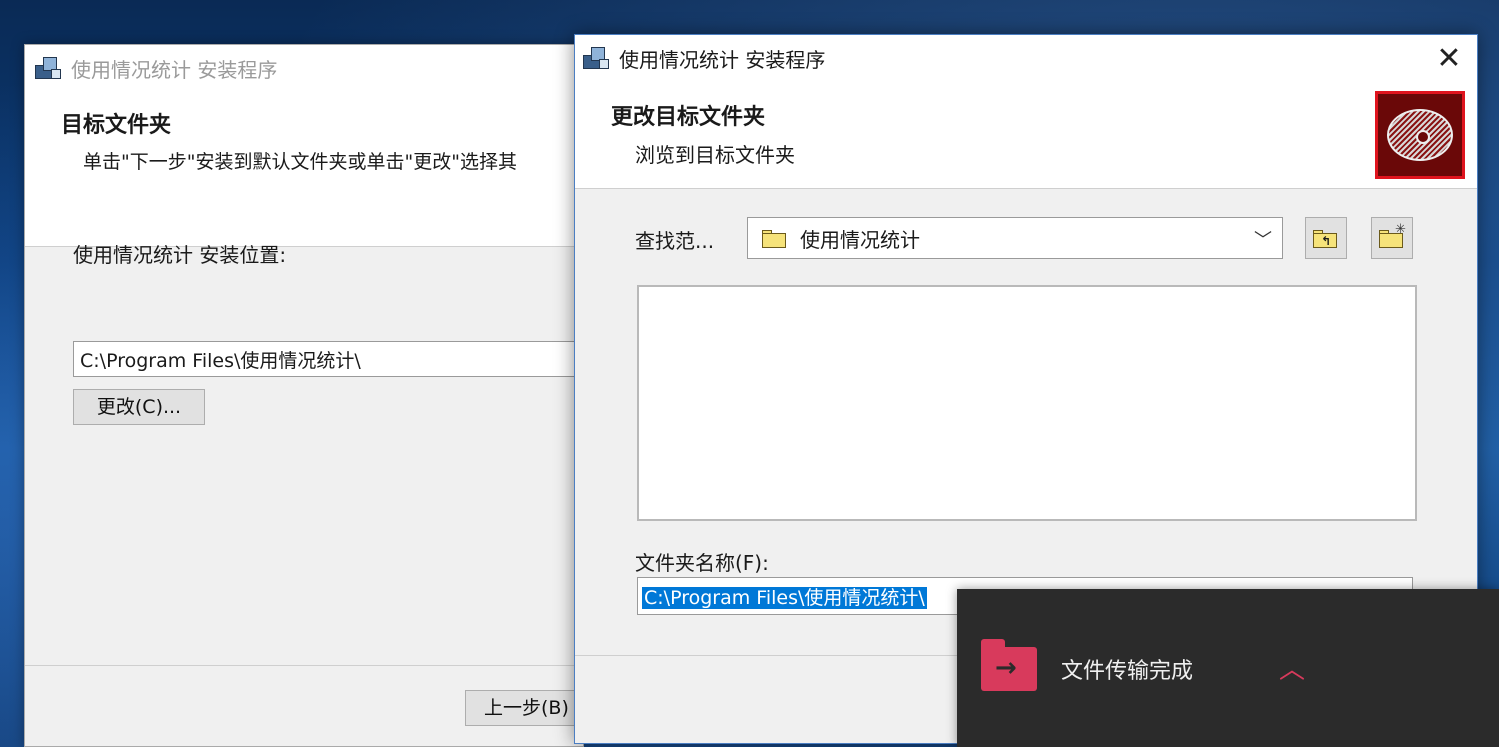 This screenshot has height=747, width=1499. I want to click on page-subtitle: 单击"下一步"安装到默认文件夹或单击"更改"选择其, so click(300, 162).